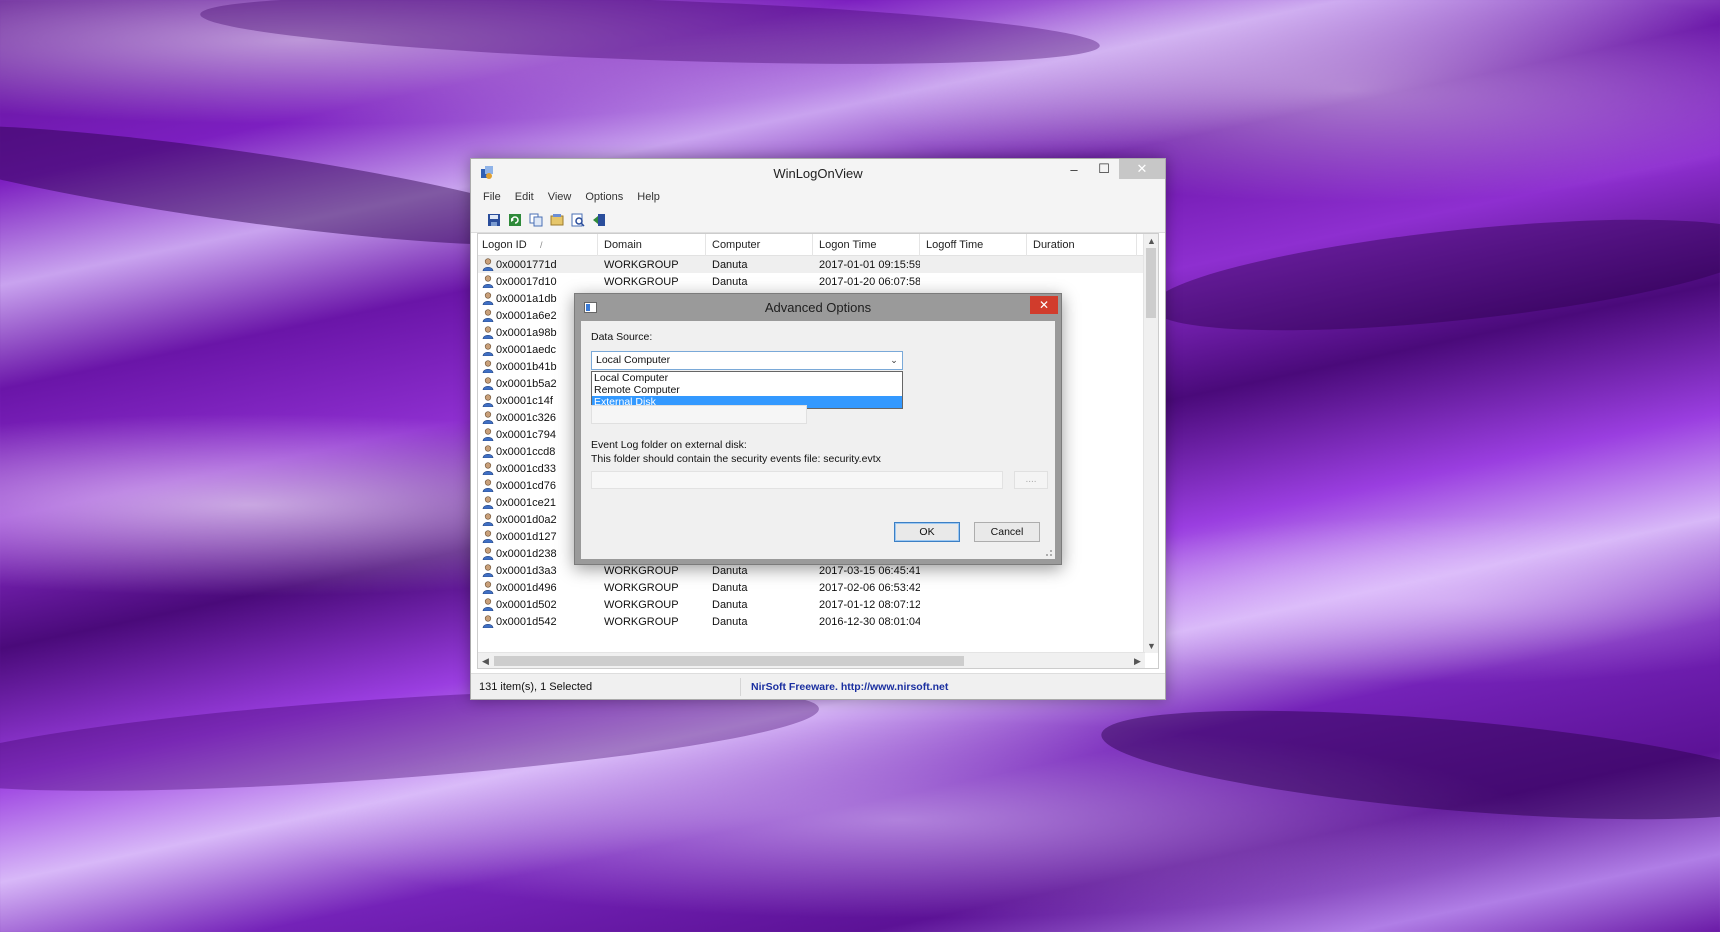 The image size is (1720, 932). What do you see at coordinates (652, 245) in the screenshot?
I see `column-domain: Domain` at bounding box center [652, 245].